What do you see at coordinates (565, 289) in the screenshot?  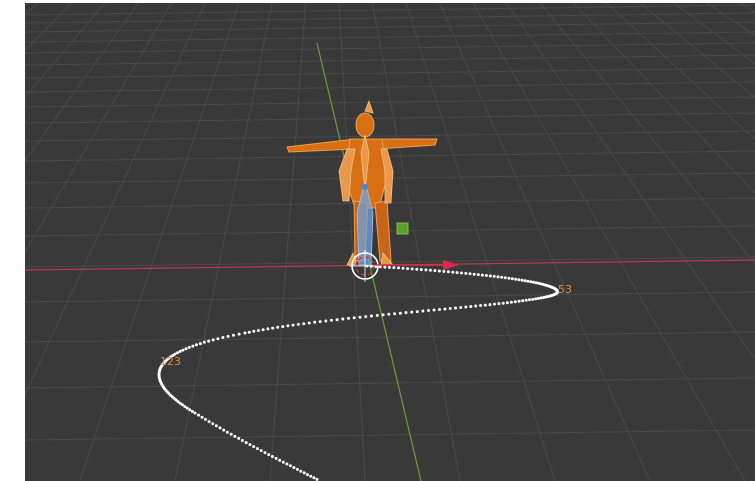 I see `frame-label-53: 53` at bounding box center [565, 289].